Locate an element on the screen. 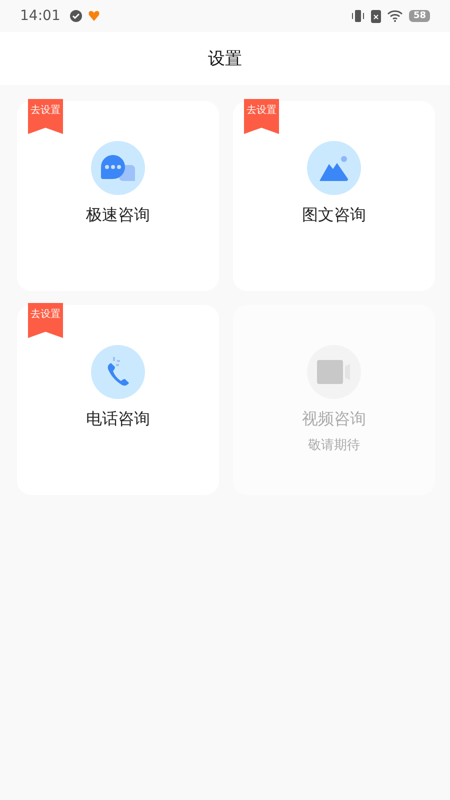 This screenshot has height=800, width=450. service-title: 电话咨询 is located at coordinates (118, 419).